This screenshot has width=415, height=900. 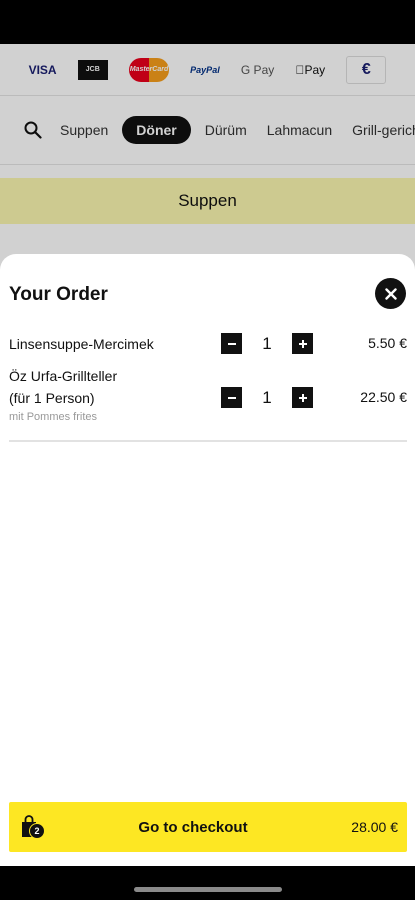 I want to click on close-button, so click(x=390, y=293).